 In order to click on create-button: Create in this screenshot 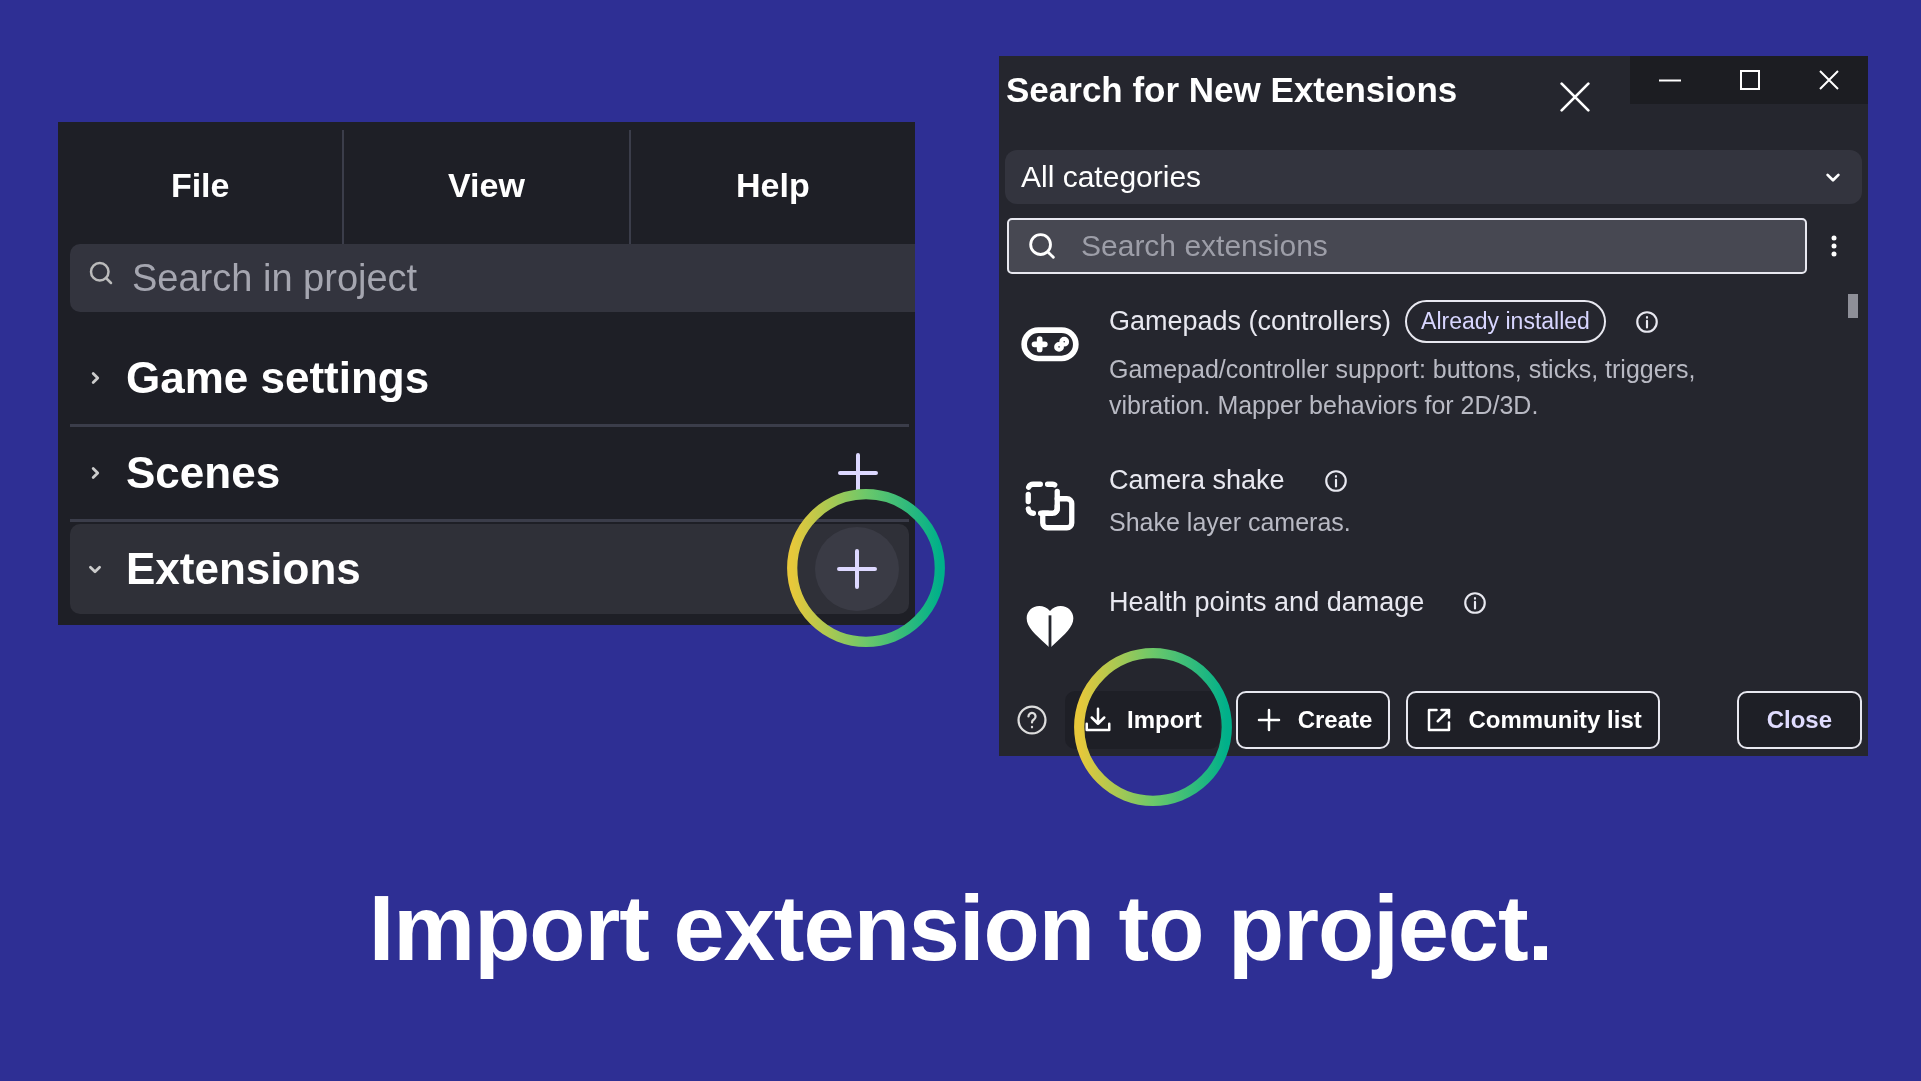, I will do `click(1313, 720)`.